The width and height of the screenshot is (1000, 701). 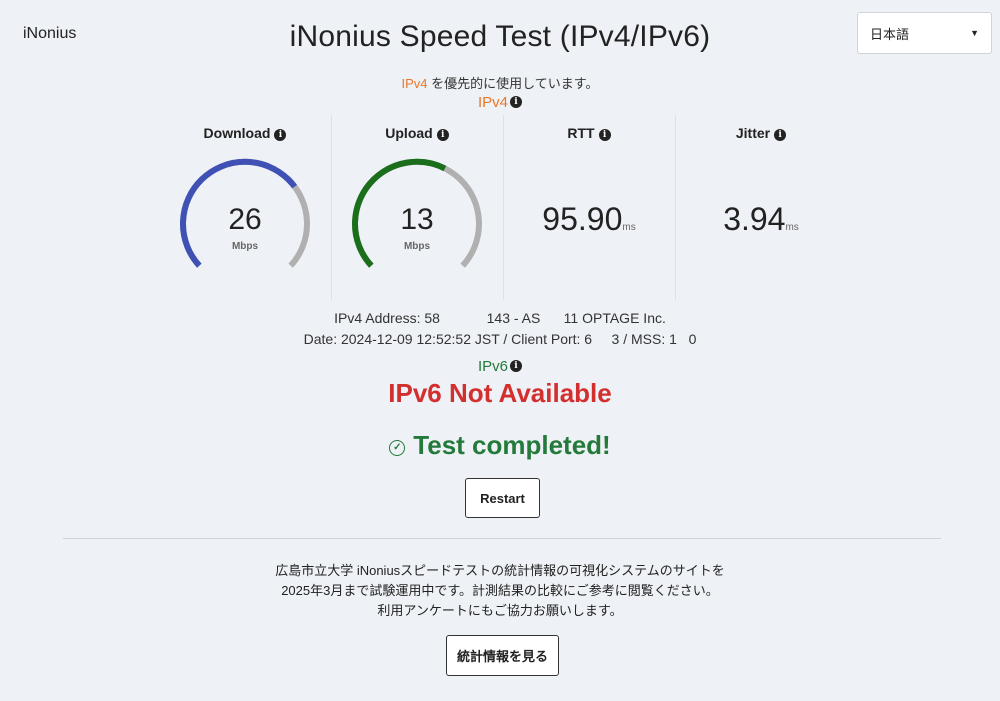 I want to click on protocol-notice: IPv4 を優先的に使用しています。, so click(x=500, y=82).